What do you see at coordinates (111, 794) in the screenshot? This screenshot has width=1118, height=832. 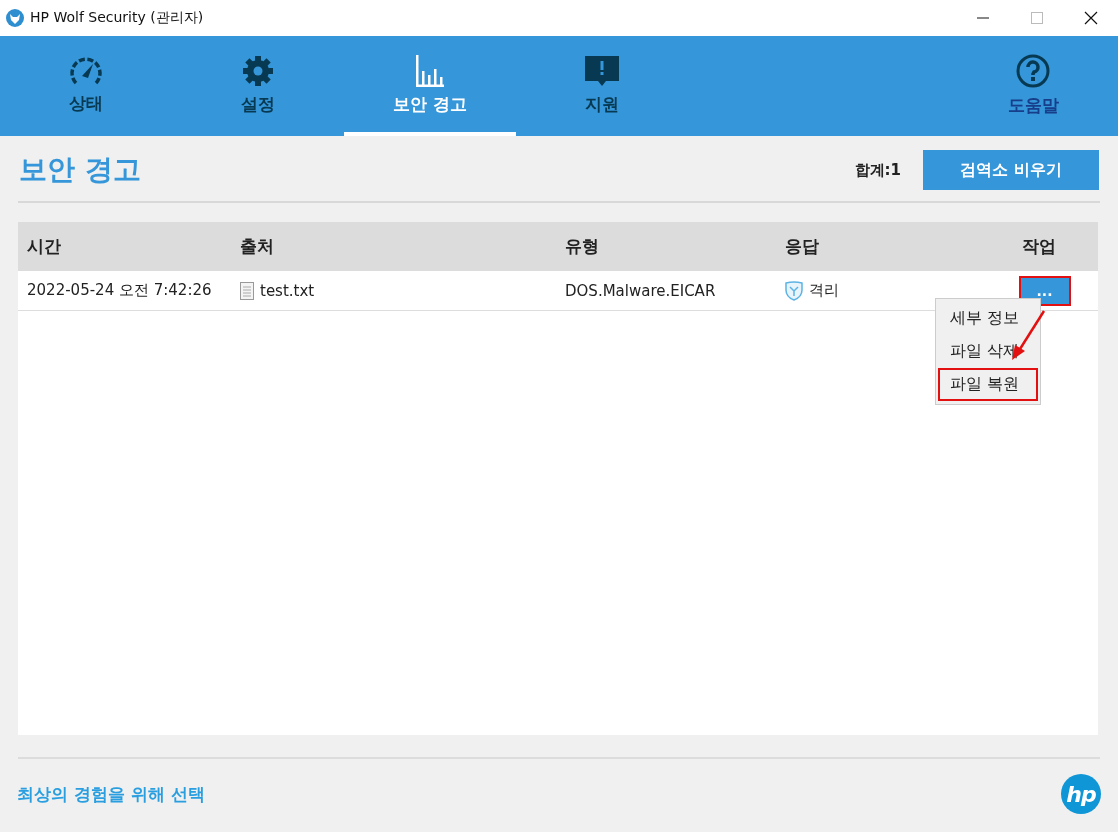 I see `footer-link: 최상의 경험을 위해 선택` at bounding box center [111, 794].